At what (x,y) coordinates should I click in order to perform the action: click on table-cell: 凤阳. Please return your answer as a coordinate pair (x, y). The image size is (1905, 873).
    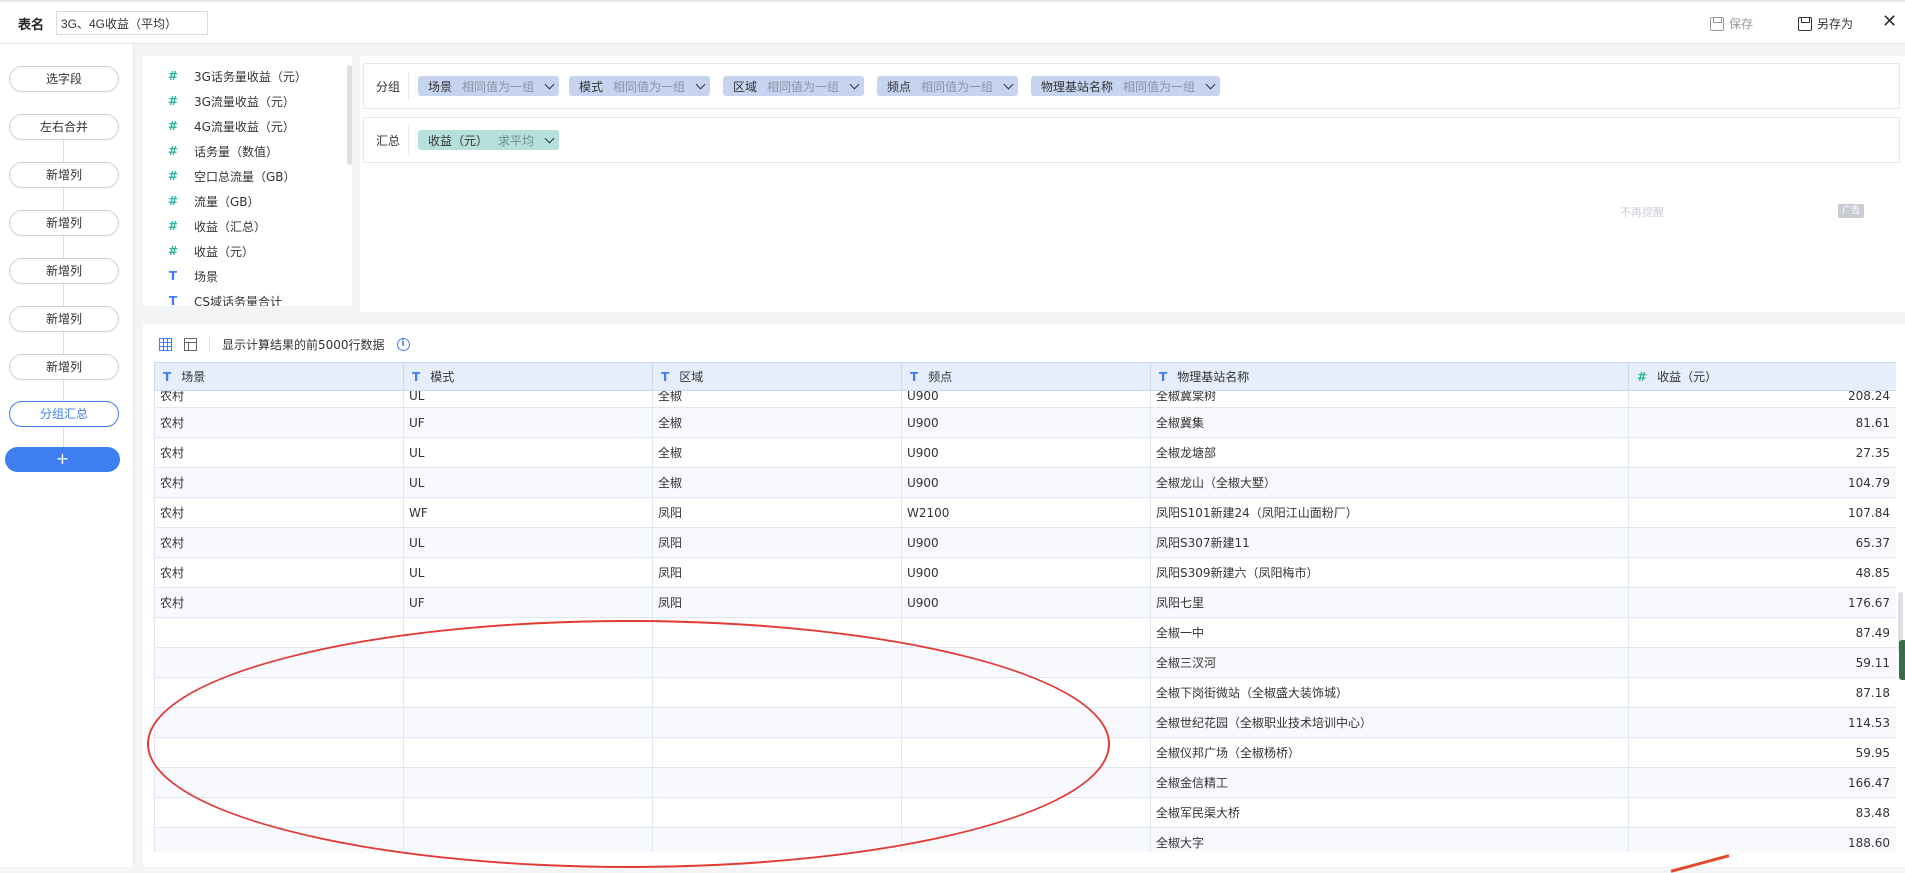
    Looking at the image, I should click on (777, 542).